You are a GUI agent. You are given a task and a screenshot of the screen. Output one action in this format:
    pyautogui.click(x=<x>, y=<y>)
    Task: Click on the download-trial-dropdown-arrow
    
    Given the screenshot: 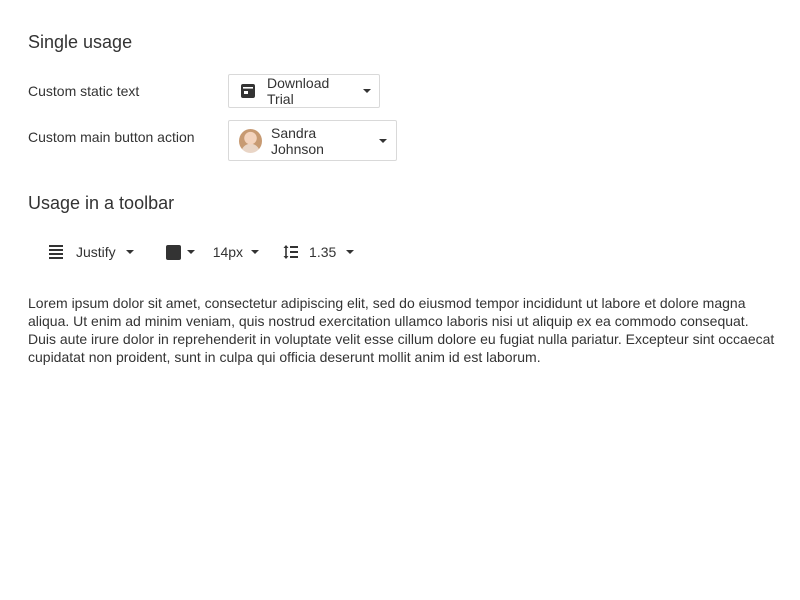 What is the action you would take?
    pyautogui.click(x=368, y=91)
    